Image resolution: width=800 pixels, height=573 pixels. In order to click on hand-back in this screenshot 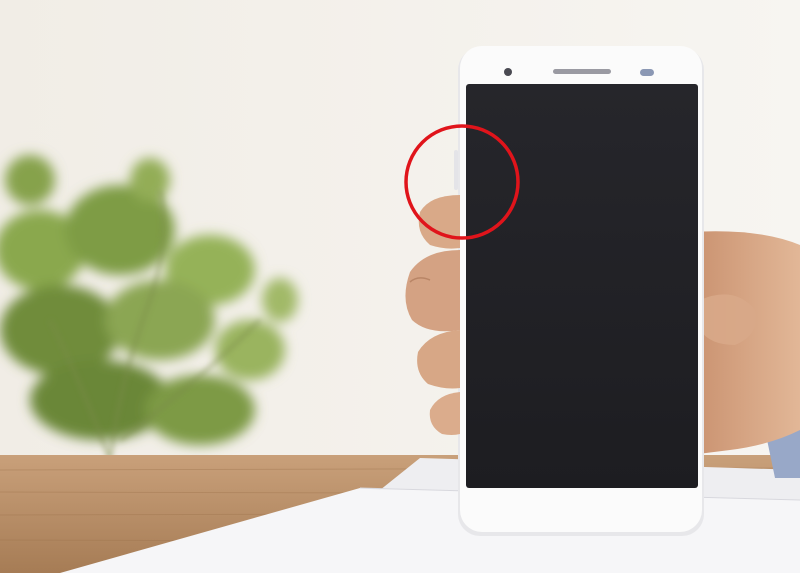, I will do `click(745, 343)`.